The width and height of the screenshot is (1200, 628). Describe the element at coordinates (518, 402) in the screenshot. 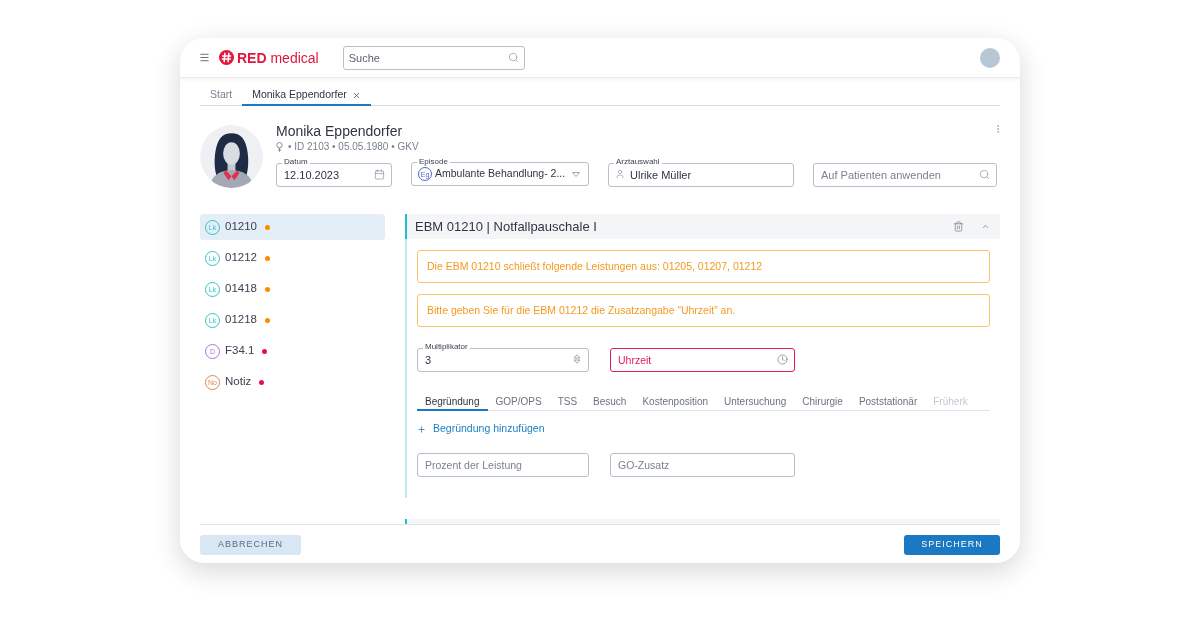

I see `detail-tab: GOP/OPS` at that location.